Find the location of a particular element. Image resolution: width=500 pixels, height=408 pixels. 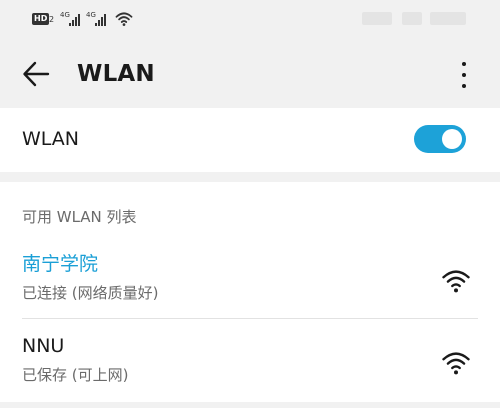

list-divider is located at coordinates (250, 318).